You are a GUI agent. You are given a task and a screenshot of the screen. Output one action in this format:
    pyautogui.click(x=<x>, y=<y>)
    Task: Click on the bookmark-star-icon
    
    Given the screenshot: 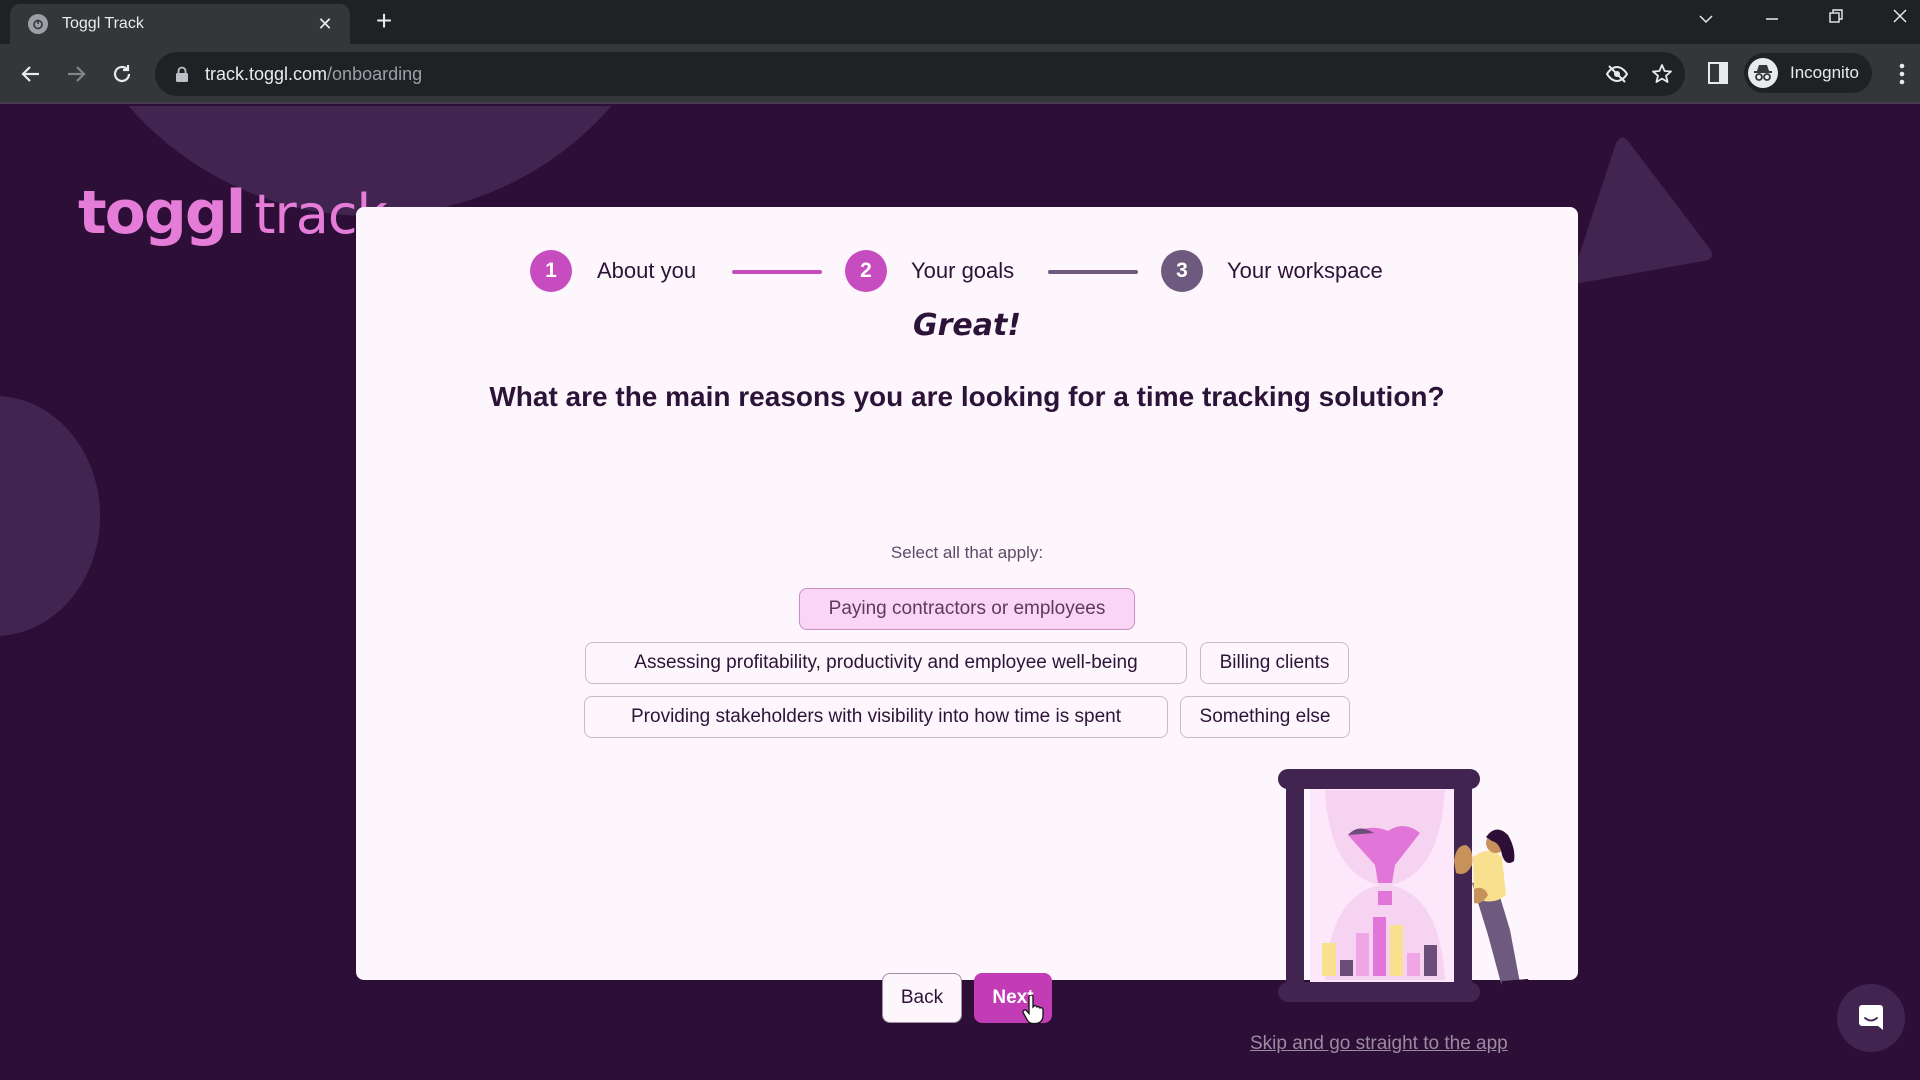 What is the action you would take?
    pyautogui.click(x=1662, y=74)
    